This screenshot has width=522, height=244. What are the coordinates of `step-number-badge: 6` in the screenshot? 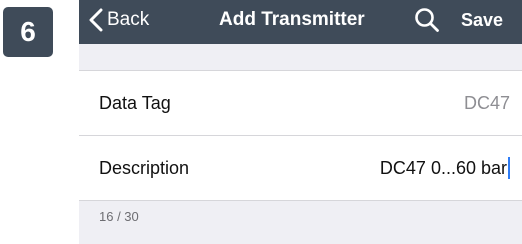 It's located at (28, 32).